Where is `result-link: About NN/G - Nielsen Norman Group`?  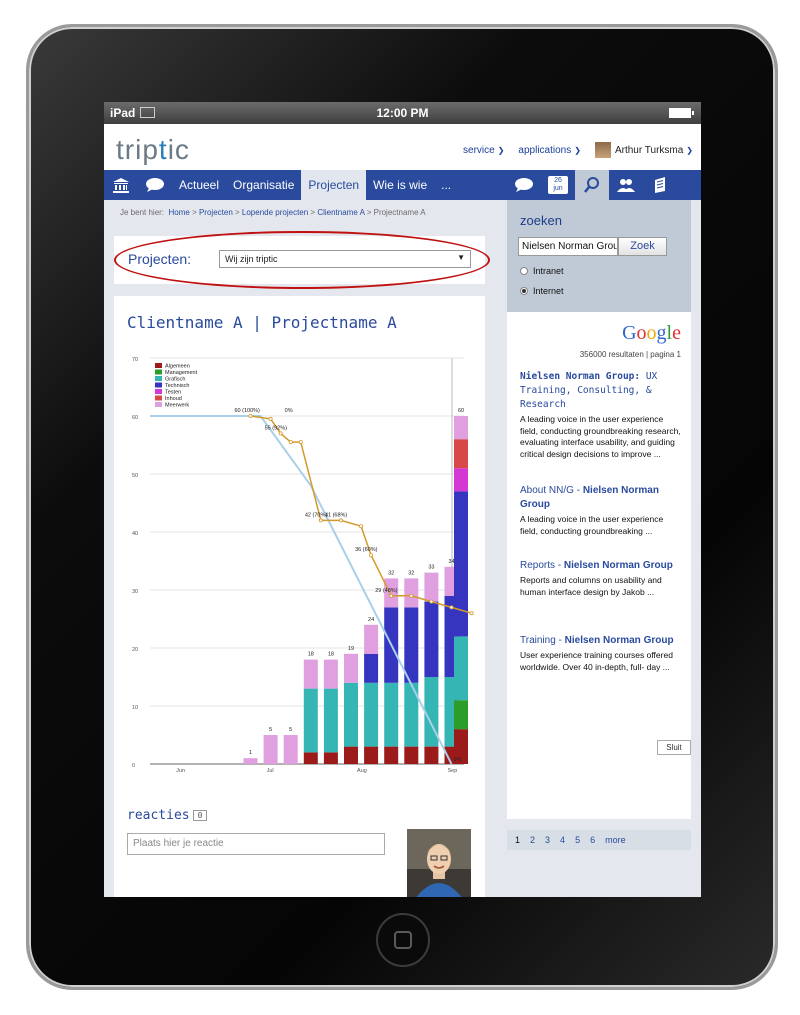
result-link: About NN/G - Nielsen Norman Group is located at coordinates (601, 498).